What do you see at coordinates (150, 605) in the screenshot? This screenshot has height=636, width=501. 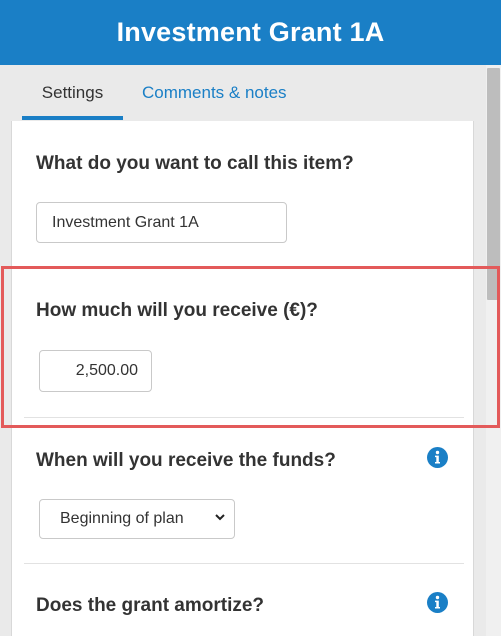 I see `amortize-question-label: Does the grant amortize?` at bounding box center [150, 605].